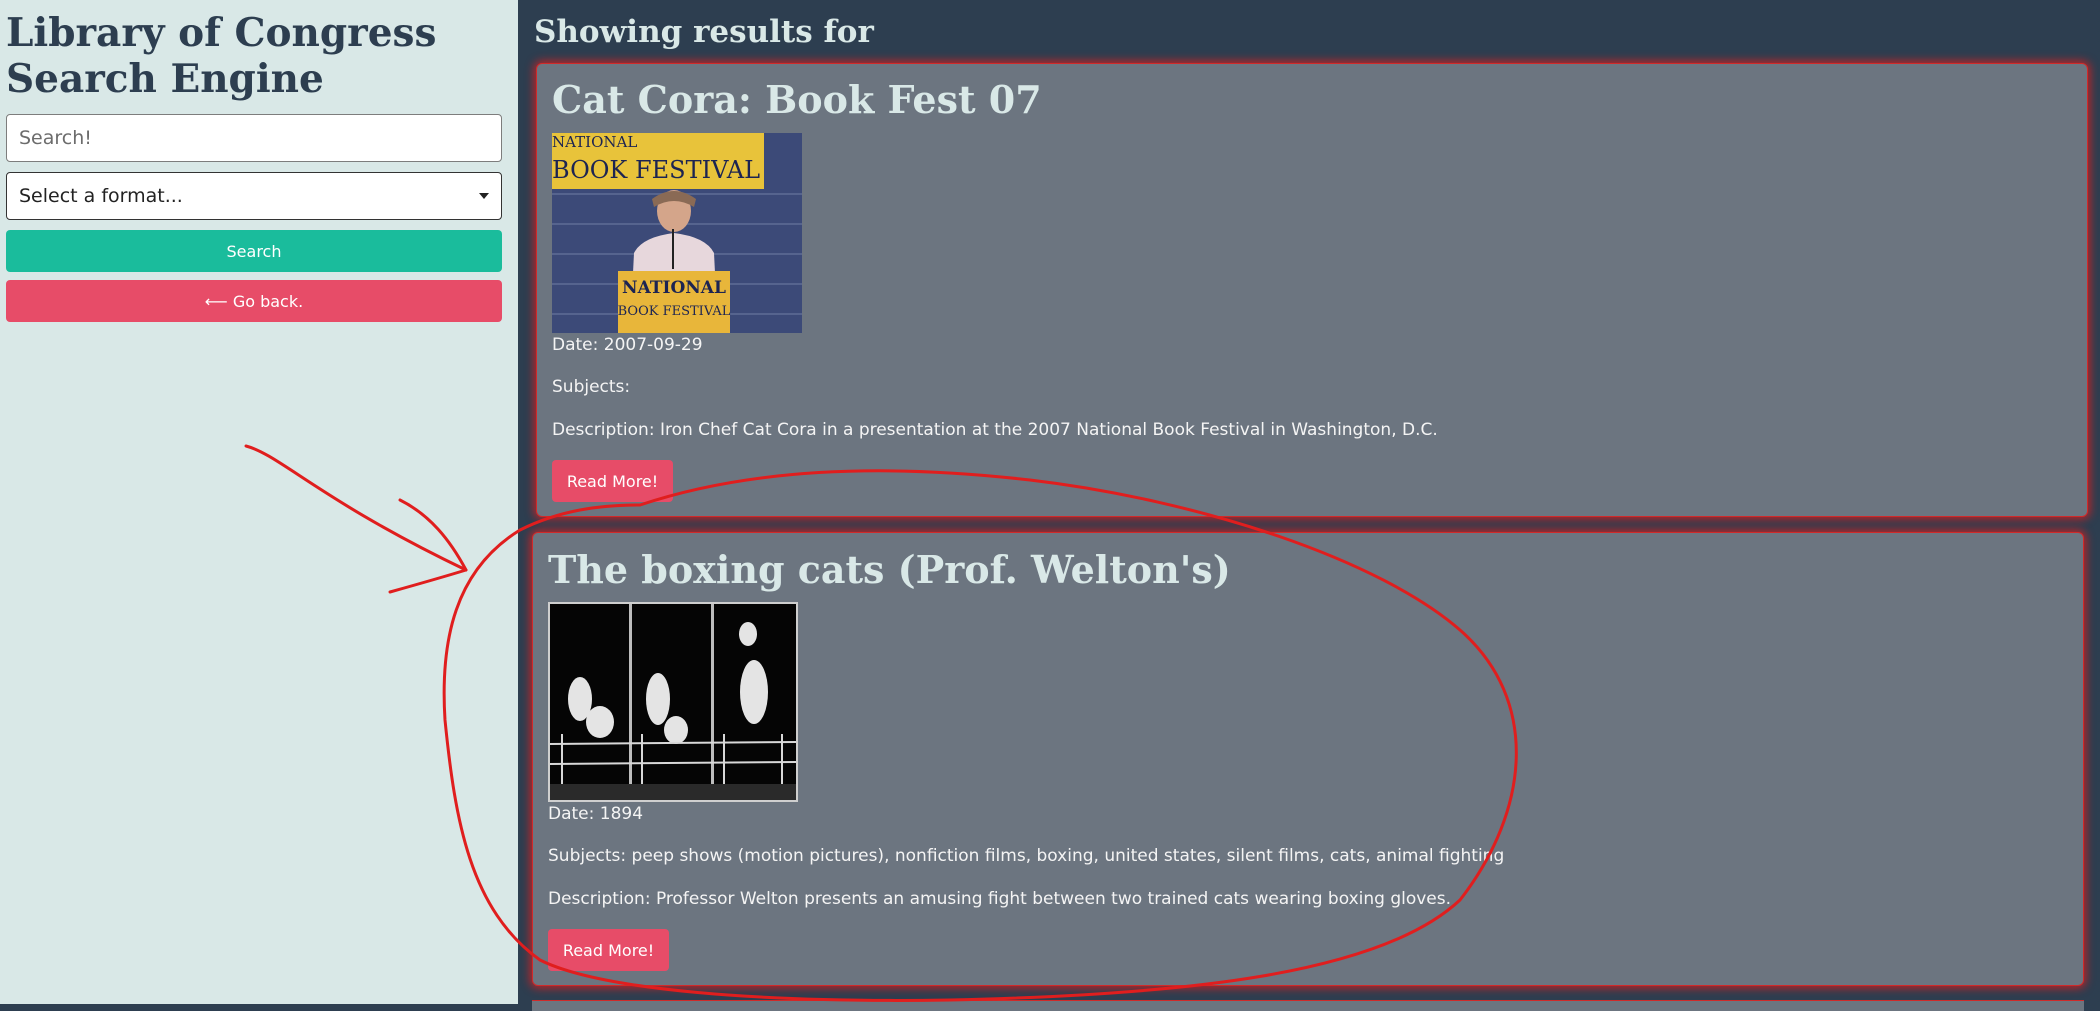  Describe the element at coordinates (704, 32) in the screenshot. I see `results-heading: Showing results for` at that location.